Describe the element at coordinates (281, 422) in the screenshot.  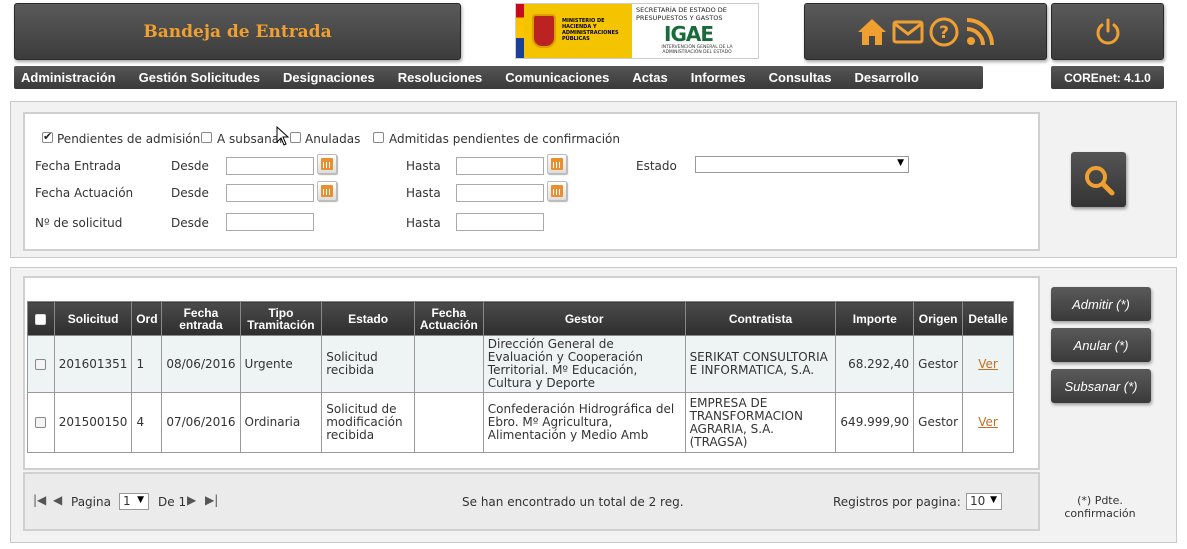
I see `cell-tipo-tramitacion: Ordinaria` at that location.